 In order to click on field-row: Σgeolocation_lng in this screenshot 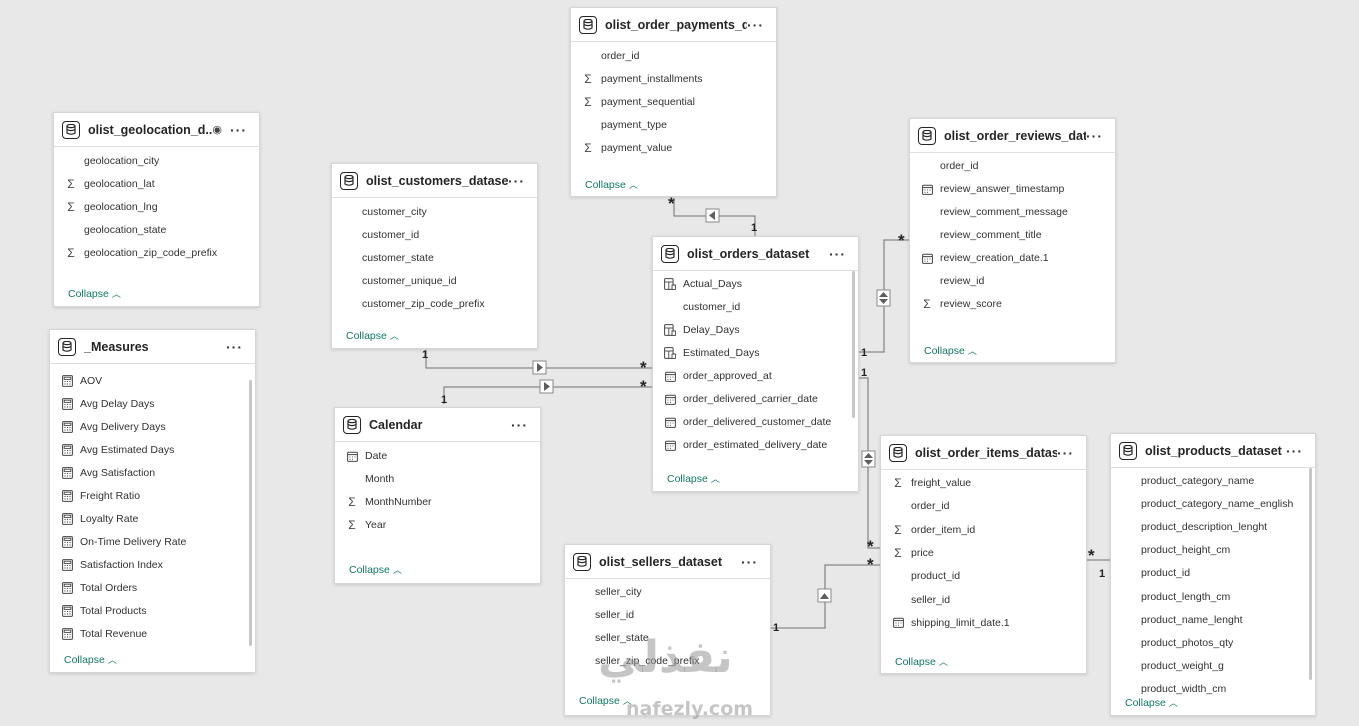, I will do `click(110, 207)`.